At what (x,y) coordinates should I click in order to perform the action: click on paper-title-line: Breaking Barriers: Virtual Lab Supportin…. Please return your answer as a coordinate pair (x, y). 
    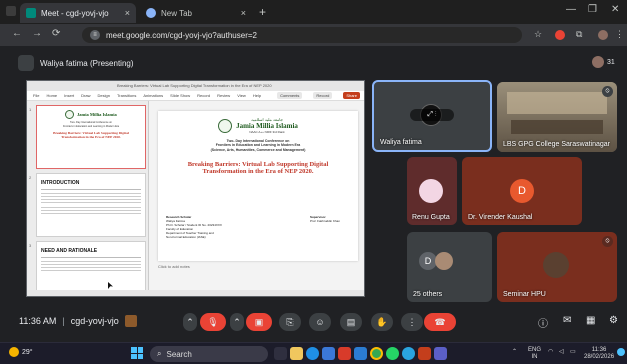
    Looking at the image, I should click on (258, 164).